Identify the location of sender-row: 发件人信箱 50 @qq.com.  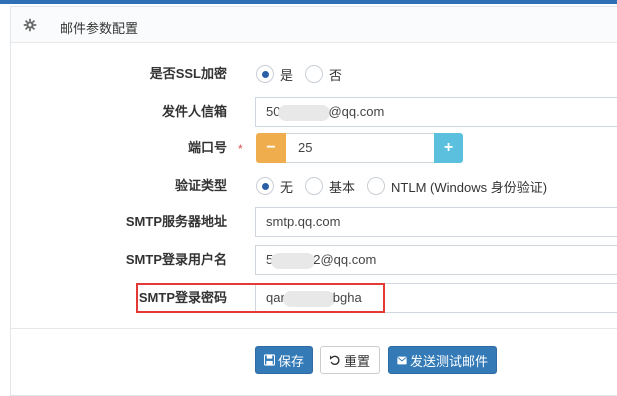
(308, 112).